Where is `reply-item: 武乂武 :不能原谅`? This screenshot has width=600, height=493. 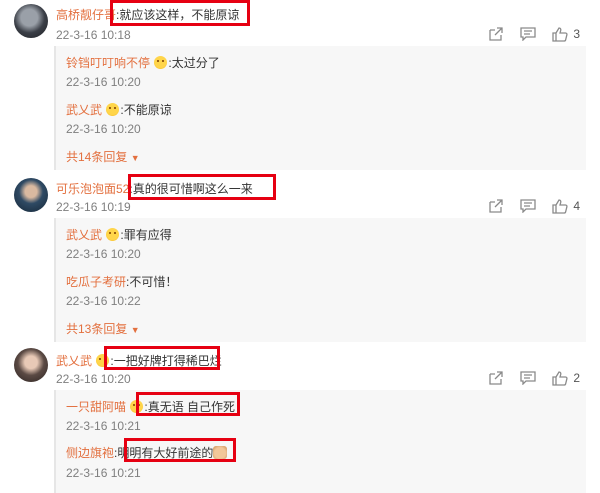 reply-item: 武乂武 :不能原谅 is located at coordinates (119, 109).